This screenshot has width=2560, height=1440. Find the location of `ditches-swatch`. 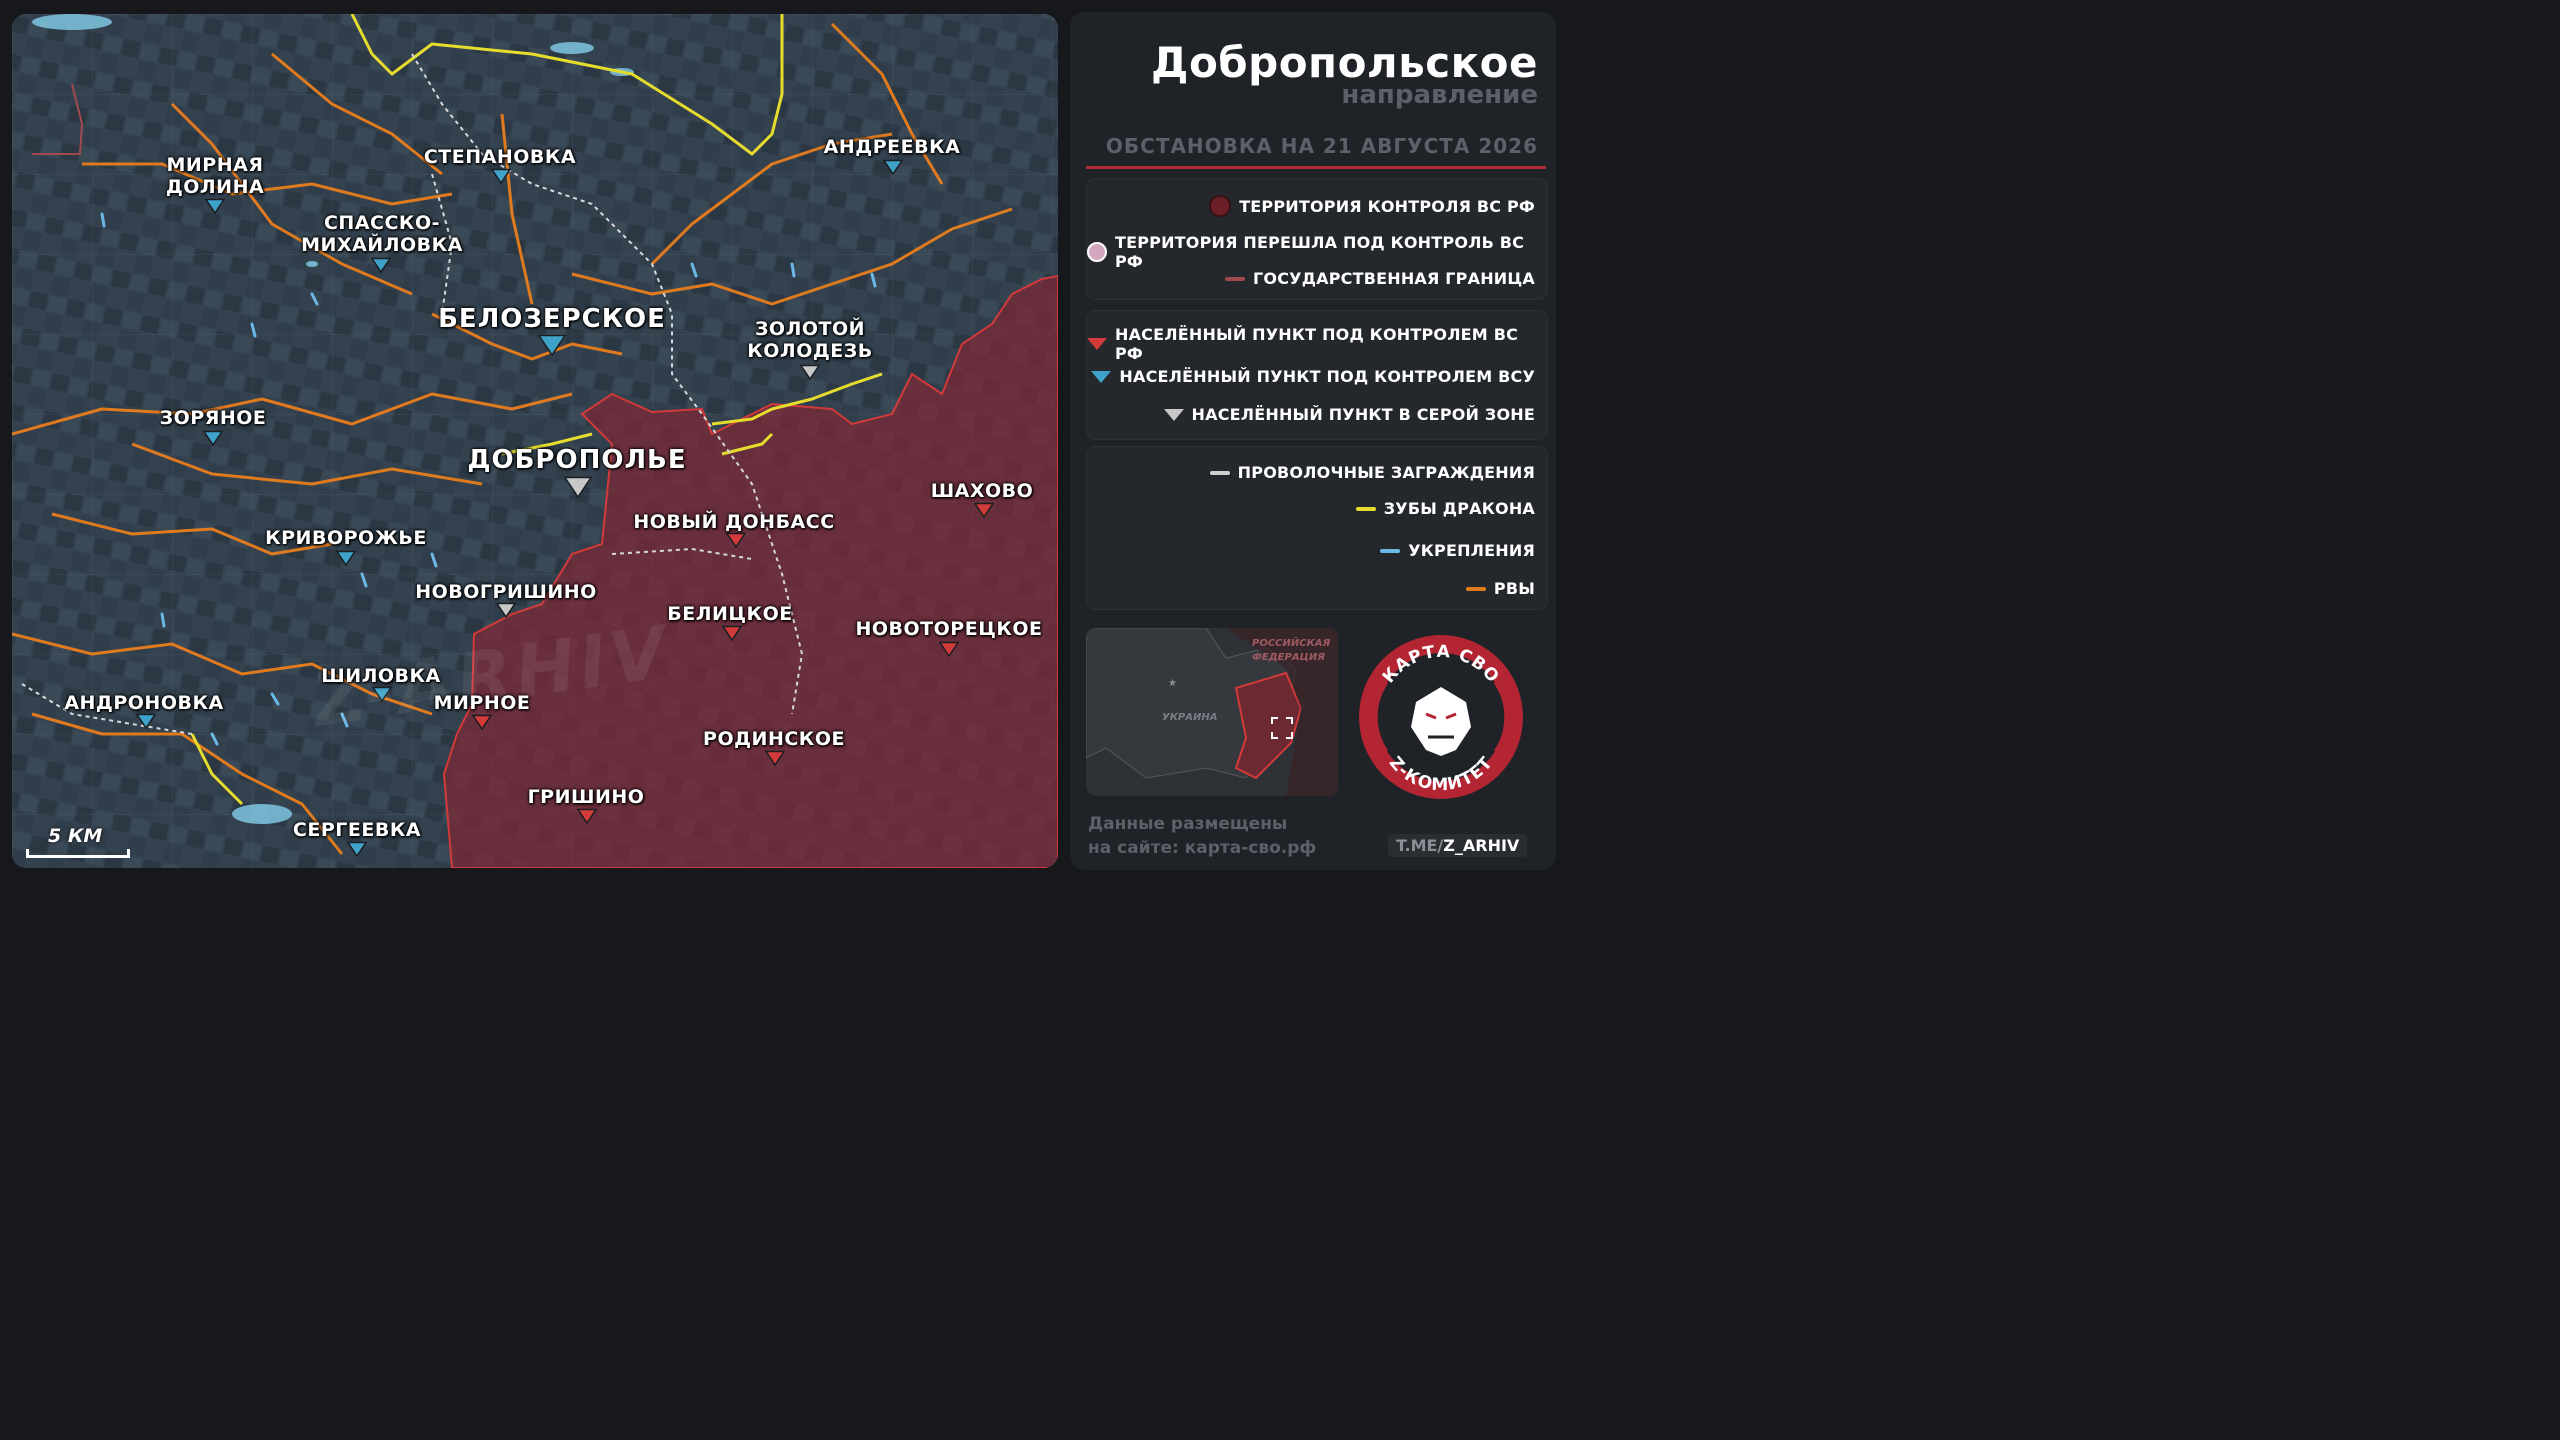

ditches-swatch is located at coordinates (1475, 588).